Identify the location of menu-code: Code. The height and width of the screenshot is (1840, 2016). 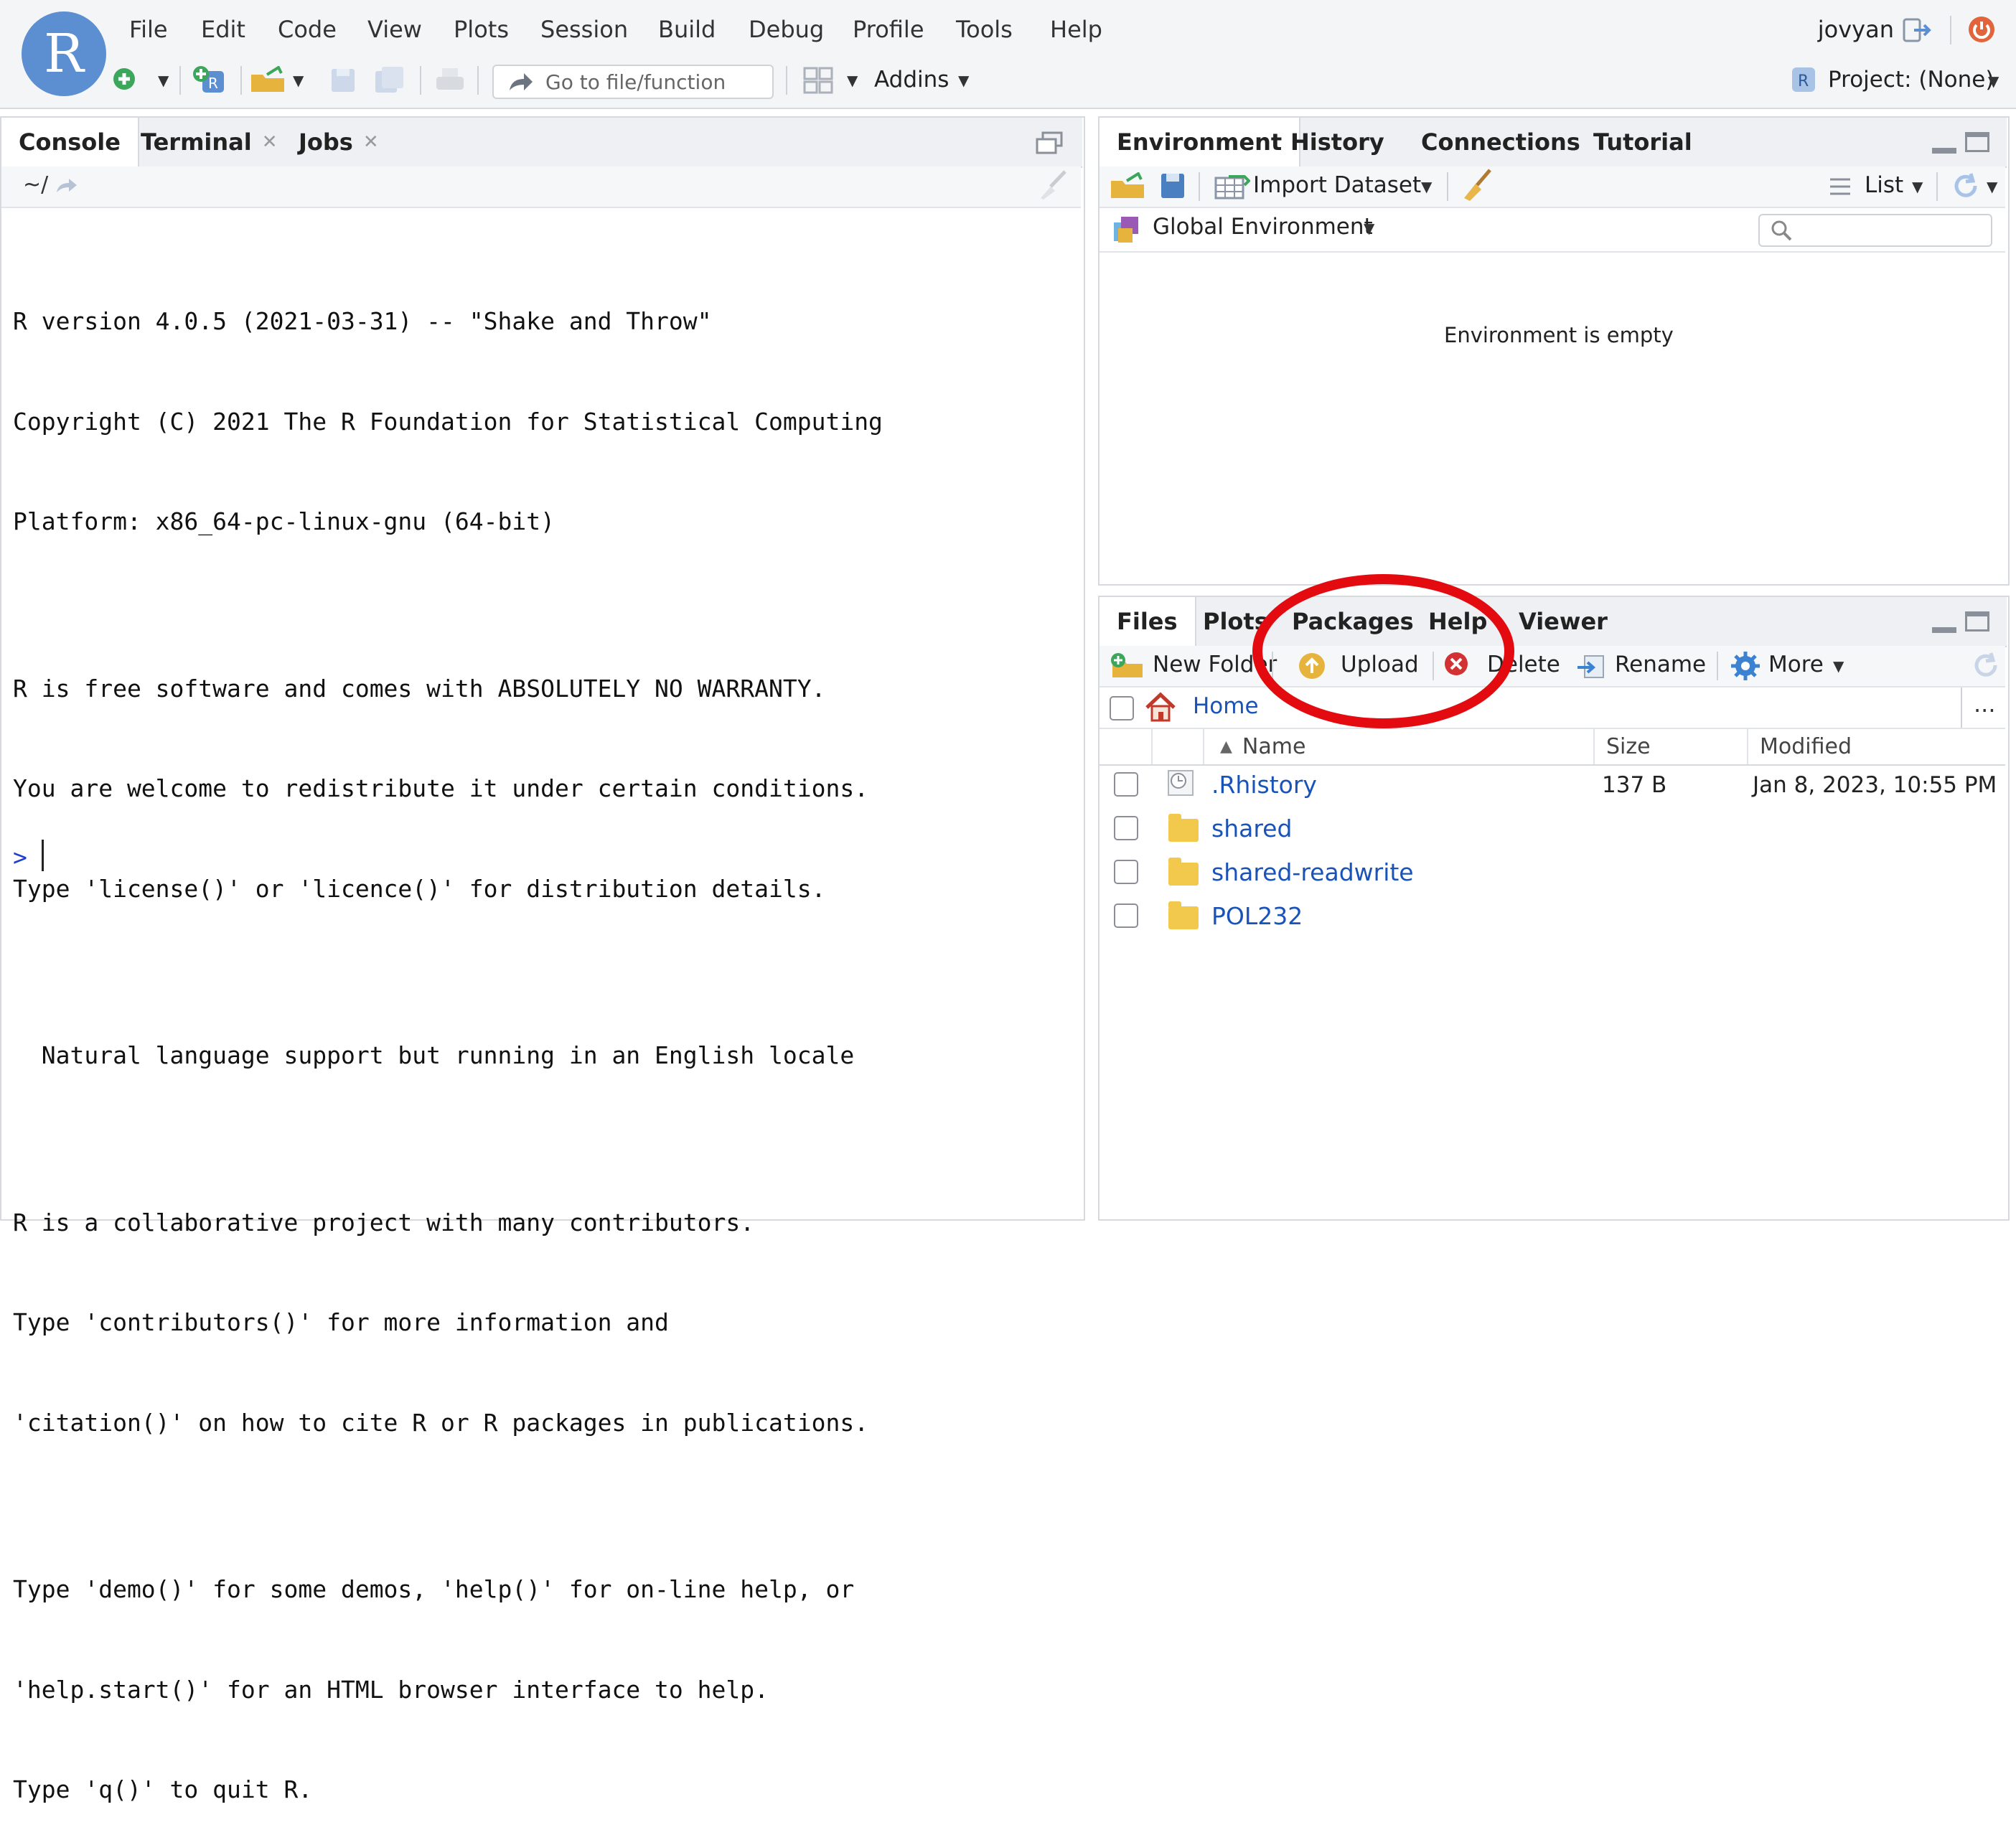
(307, 30).